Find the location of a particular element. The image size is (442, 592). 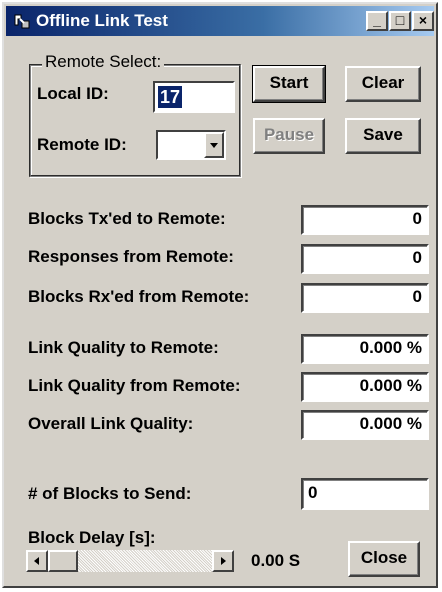

remote-select-label: Remote Select: is located at coordinates (103, 62).